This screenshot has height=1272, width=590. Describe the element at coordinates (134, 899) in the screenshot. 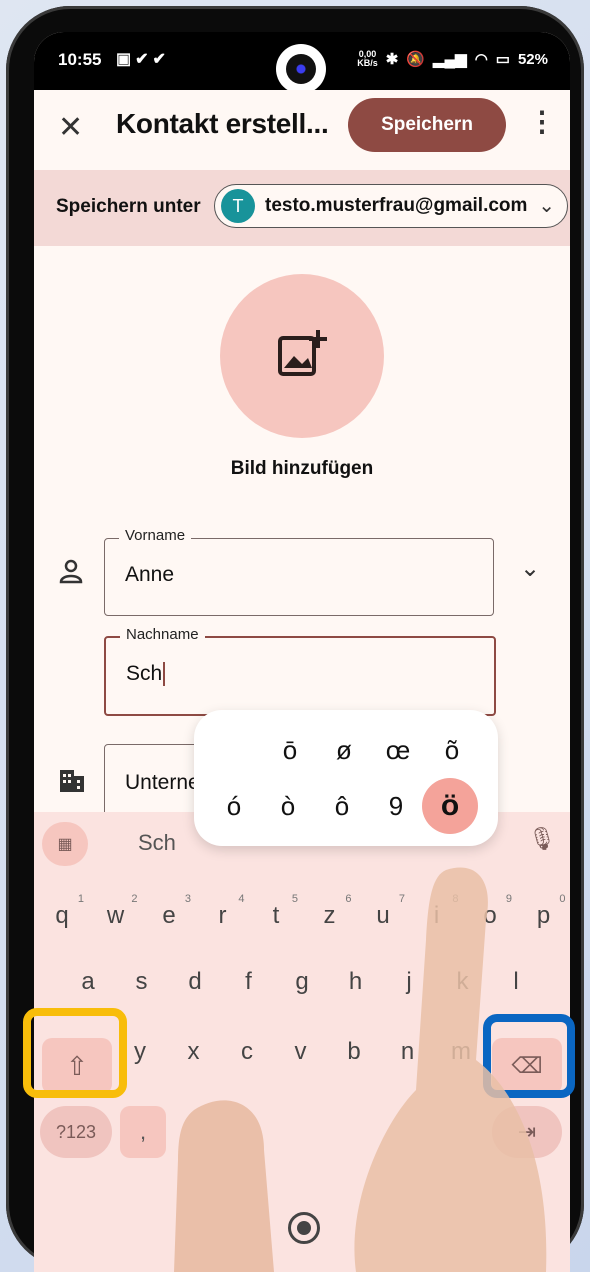

I see `key-number-hint: 2` at that location.